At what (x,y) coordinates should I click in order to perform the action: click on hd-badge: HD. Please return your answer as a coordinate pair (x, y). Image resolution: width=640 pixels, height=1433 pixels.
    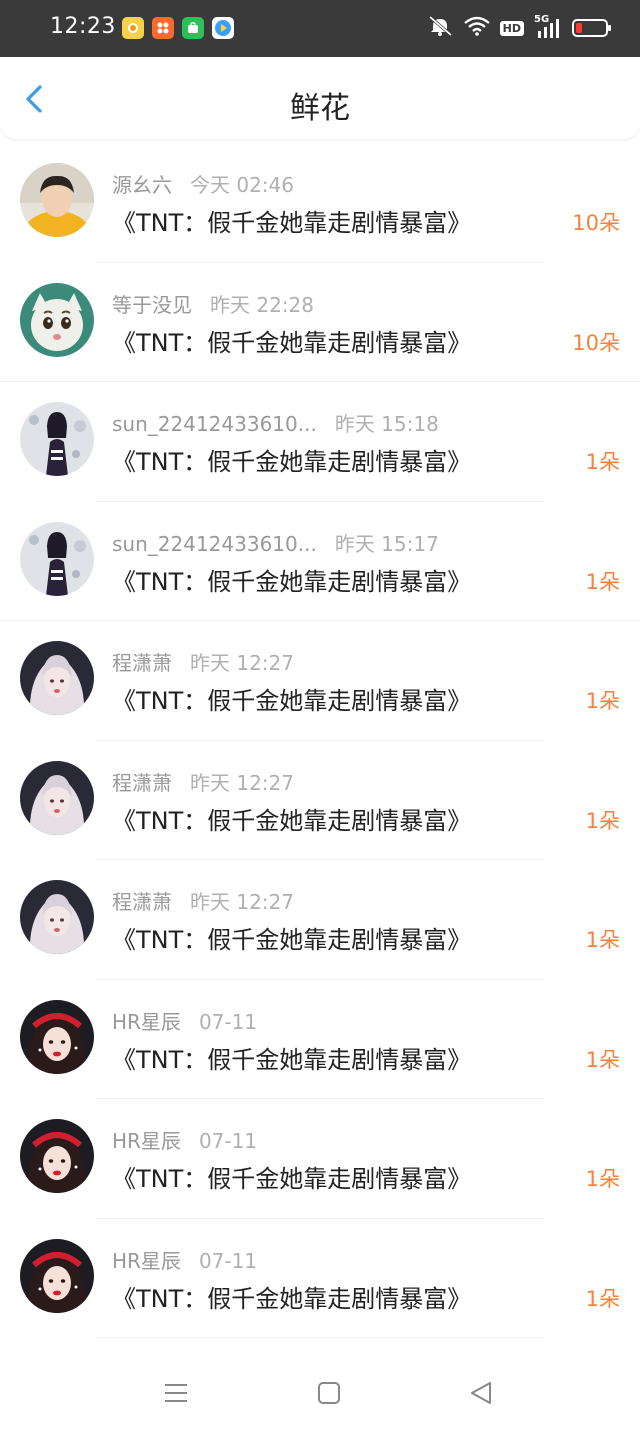
    Looking at the image, I should click on (511, 28).